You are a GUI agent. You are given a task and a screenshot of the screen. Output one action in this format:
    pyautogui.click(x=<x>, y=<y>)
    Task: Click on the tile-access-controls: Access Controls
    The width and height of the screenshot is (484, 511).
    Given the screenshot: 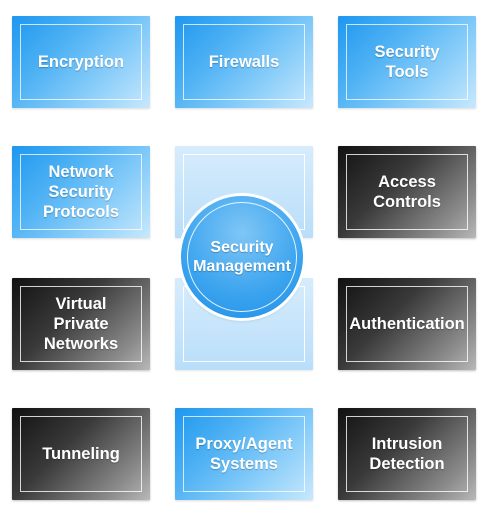 What is the action you would take?
    pyautogui.click(x=407, y=192)
    